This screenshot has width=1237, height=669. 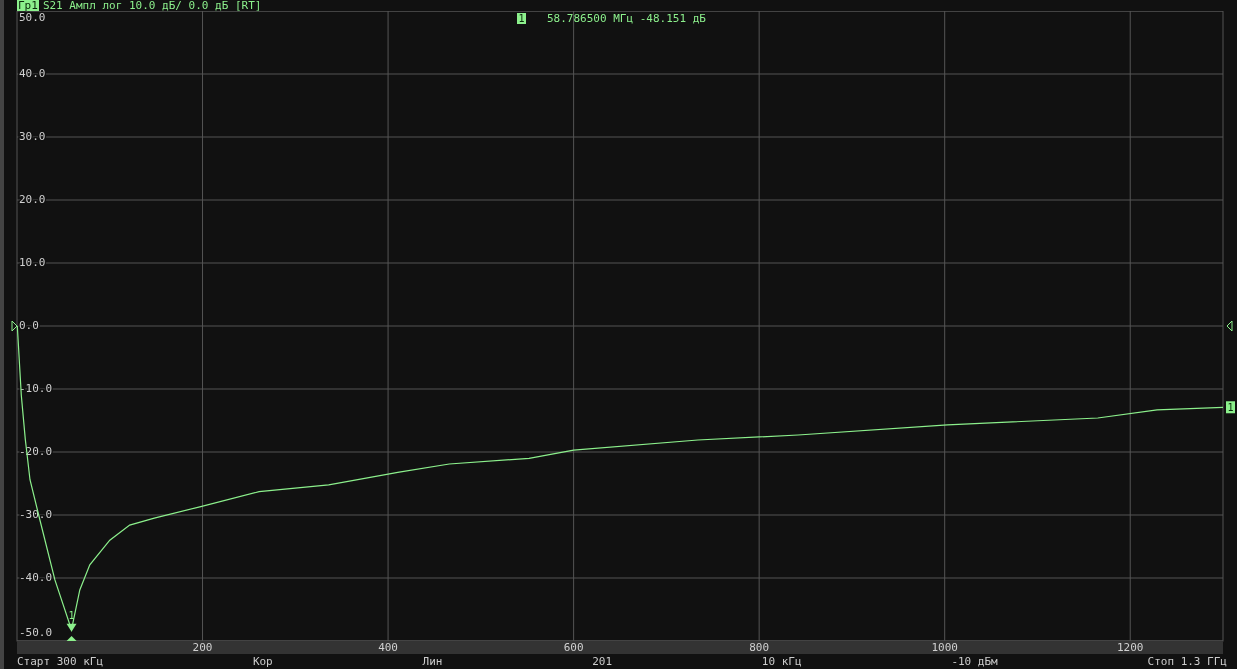 What do you see at coordinates (32, 136) in the screenshot?
I see `y-tick-label: 30.0` at bounding box center [32, 136].